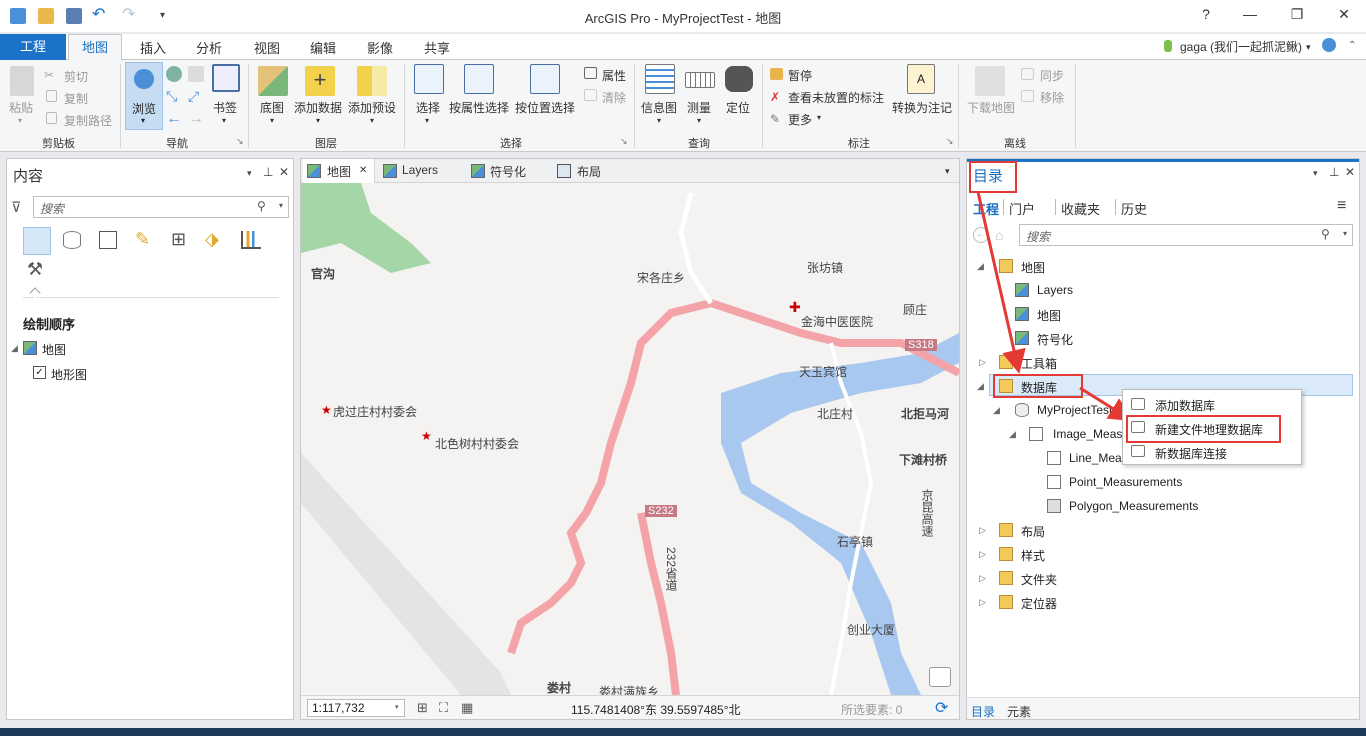  I want to click on menu-new-database-connection: 新数据库连接, so click(1191, 453).